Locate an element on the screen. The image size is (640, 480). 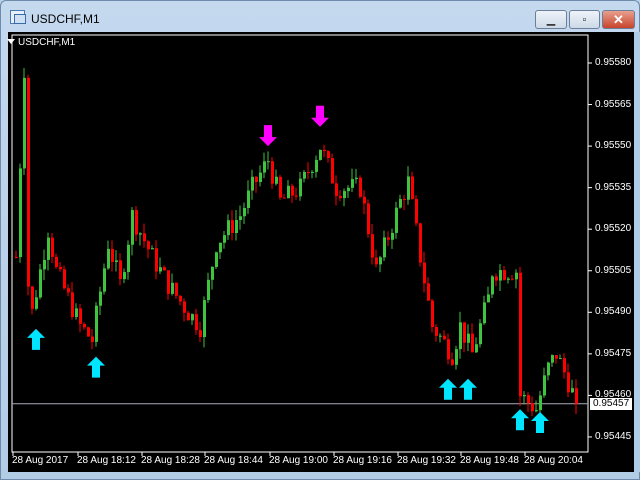
chart-symbol-label: USDCHF,M1 is located at coordinates (47, 42).